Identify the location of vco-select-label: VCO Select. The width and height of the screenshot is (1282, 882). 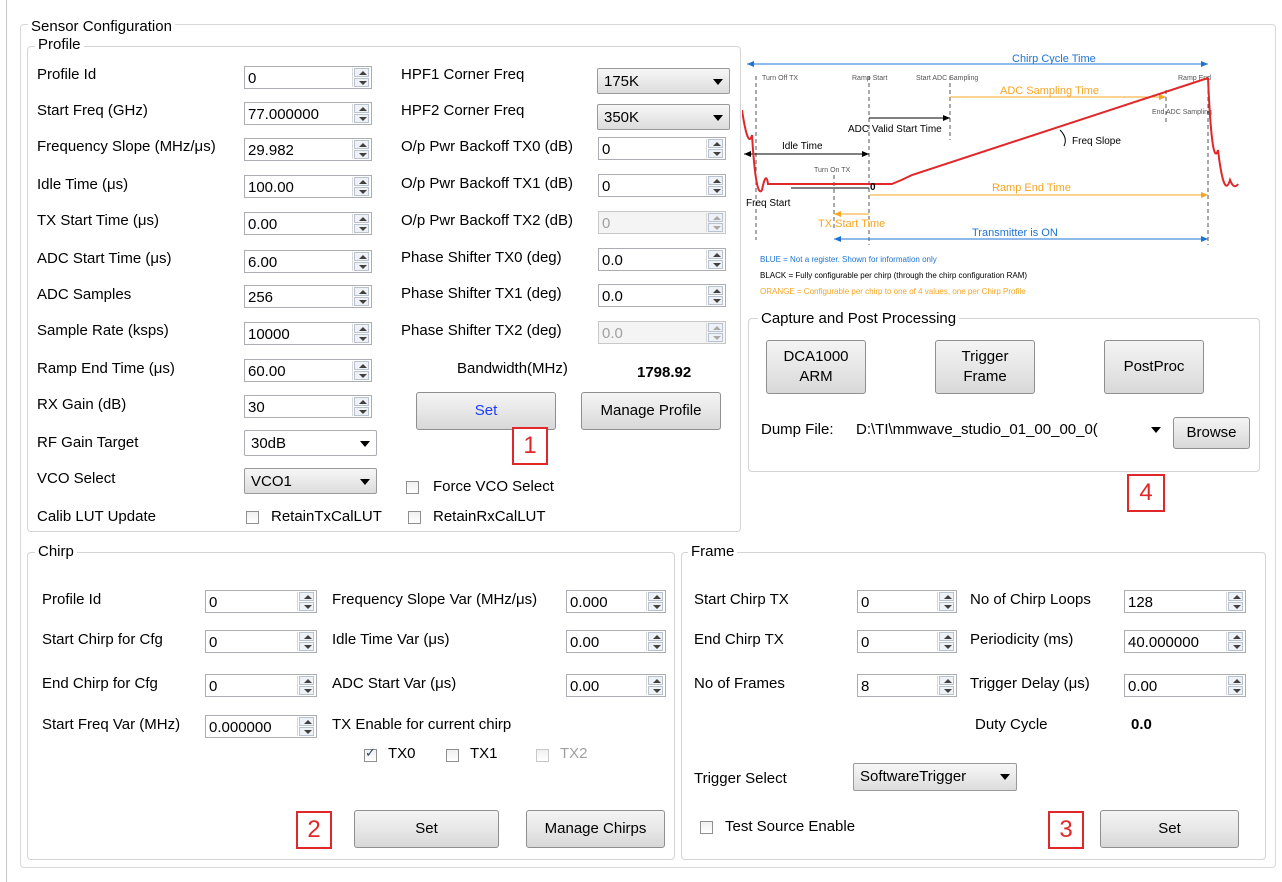
(76, 478).